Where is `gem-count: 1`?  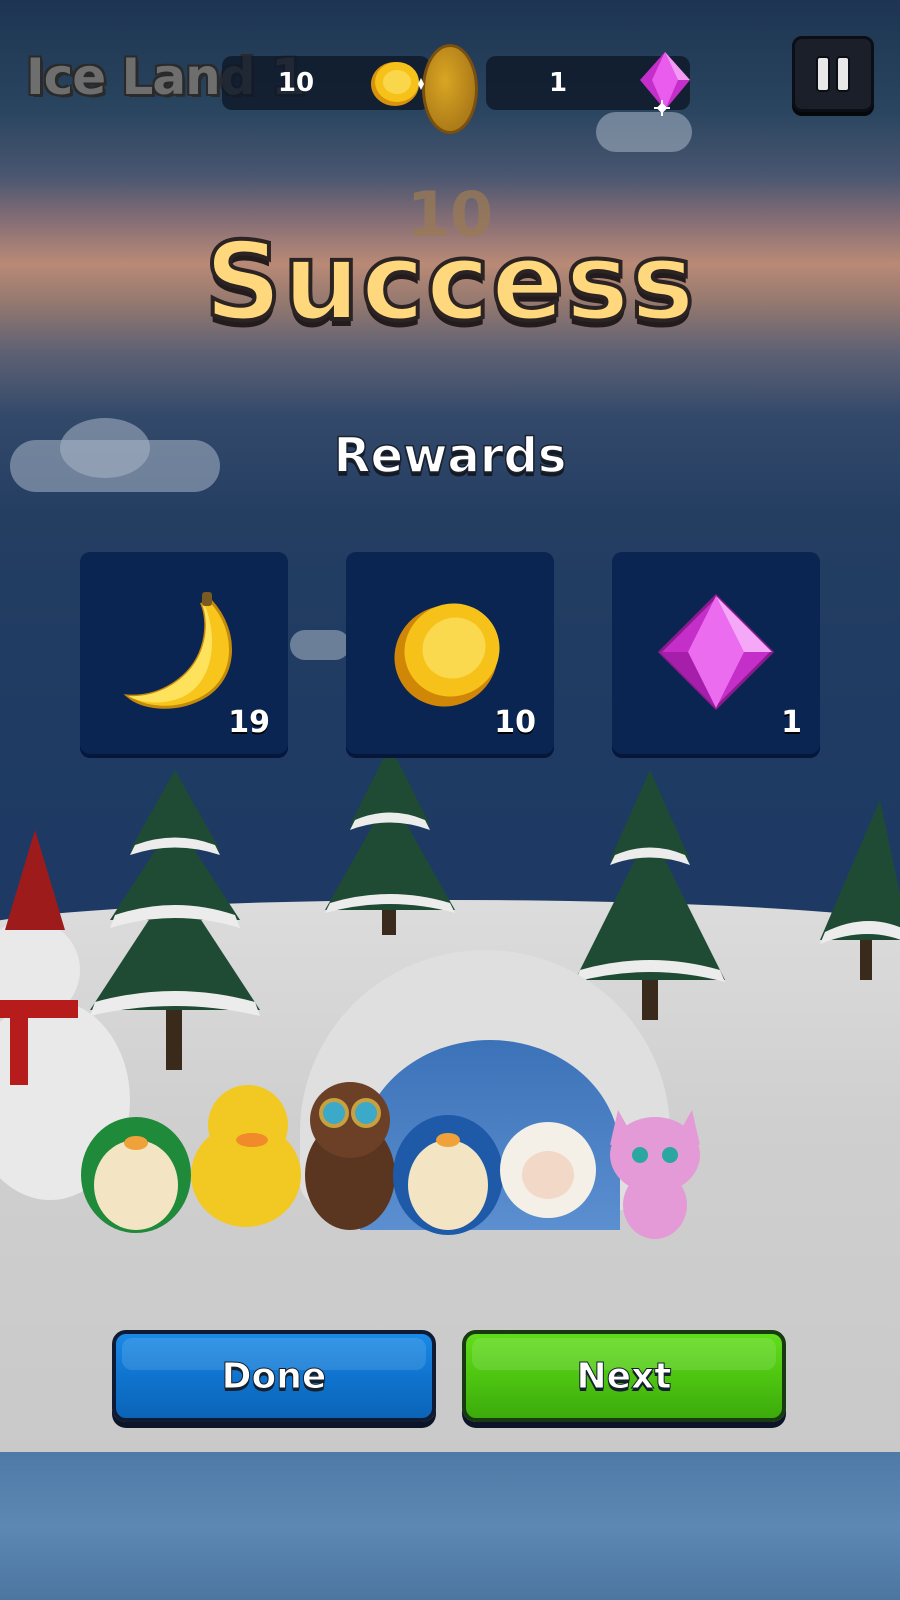
gem-count: 1 is located at coordinates (558, 83).